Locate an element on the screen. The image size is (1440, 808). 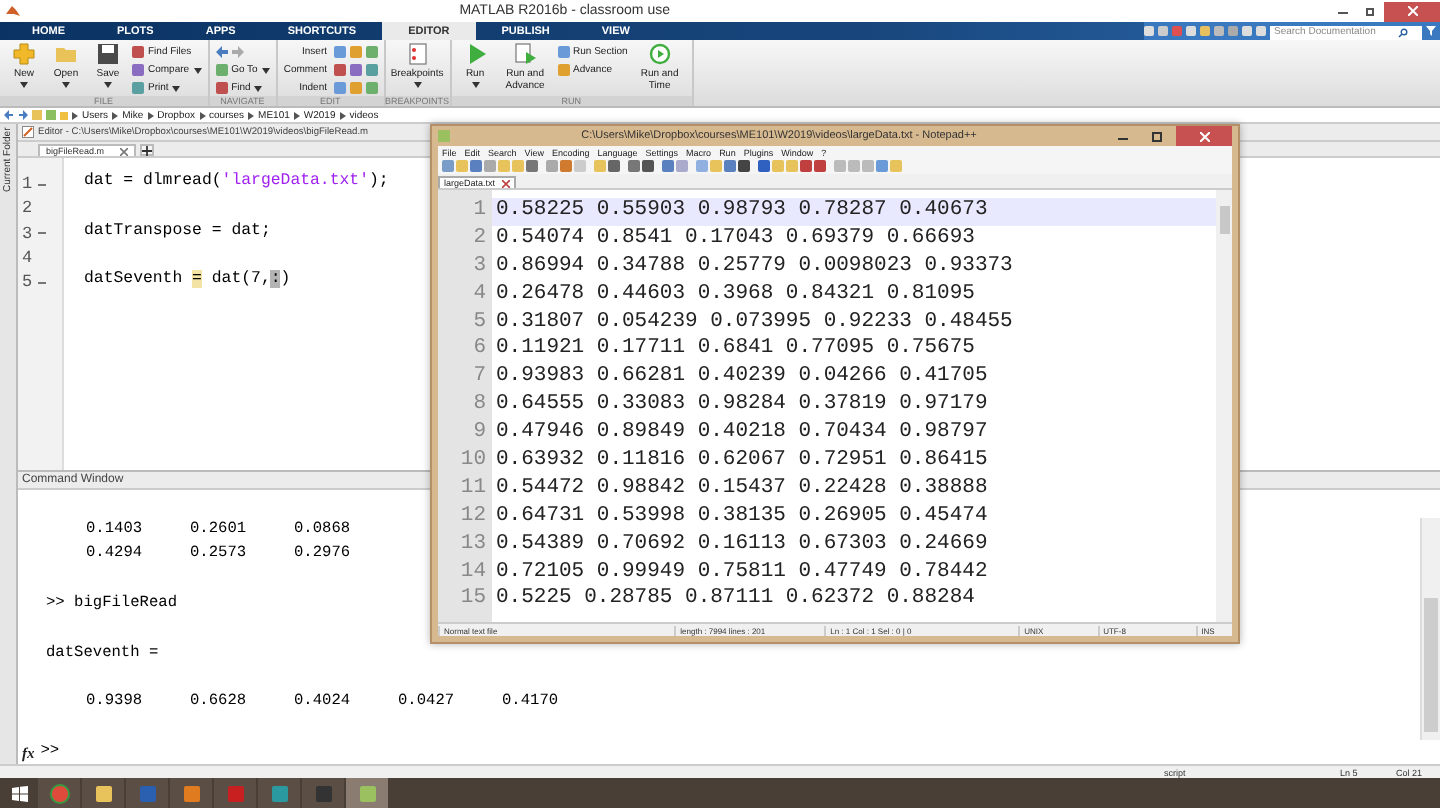
text-line: 0.64555 0.33083 0.98284 0.37819 0.97179 is located at coordinates (742, 406).